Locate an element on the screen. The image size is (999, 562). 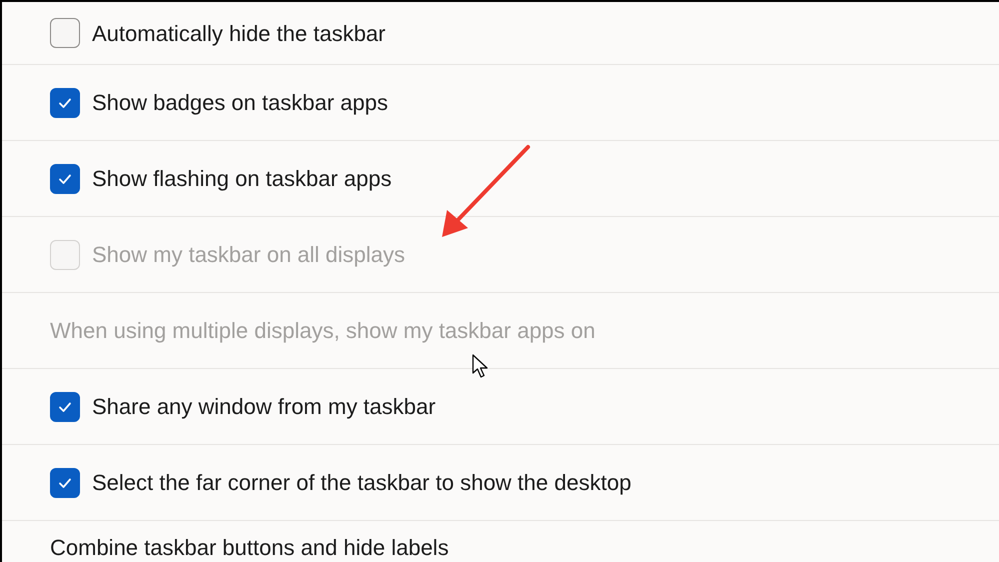
setting-label: Share any window from my taskbar is located at coordinates (264, 407).